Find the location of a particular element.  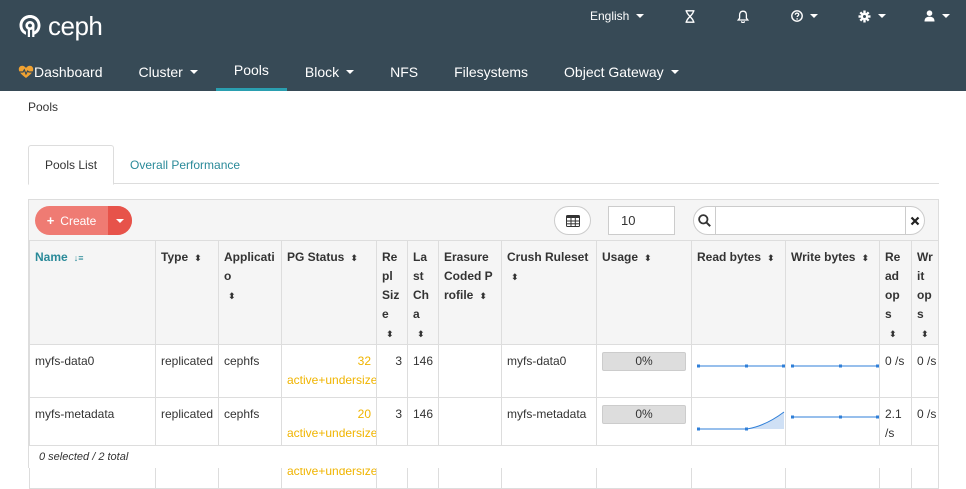

user-icon is located at coordinates (929, 16).